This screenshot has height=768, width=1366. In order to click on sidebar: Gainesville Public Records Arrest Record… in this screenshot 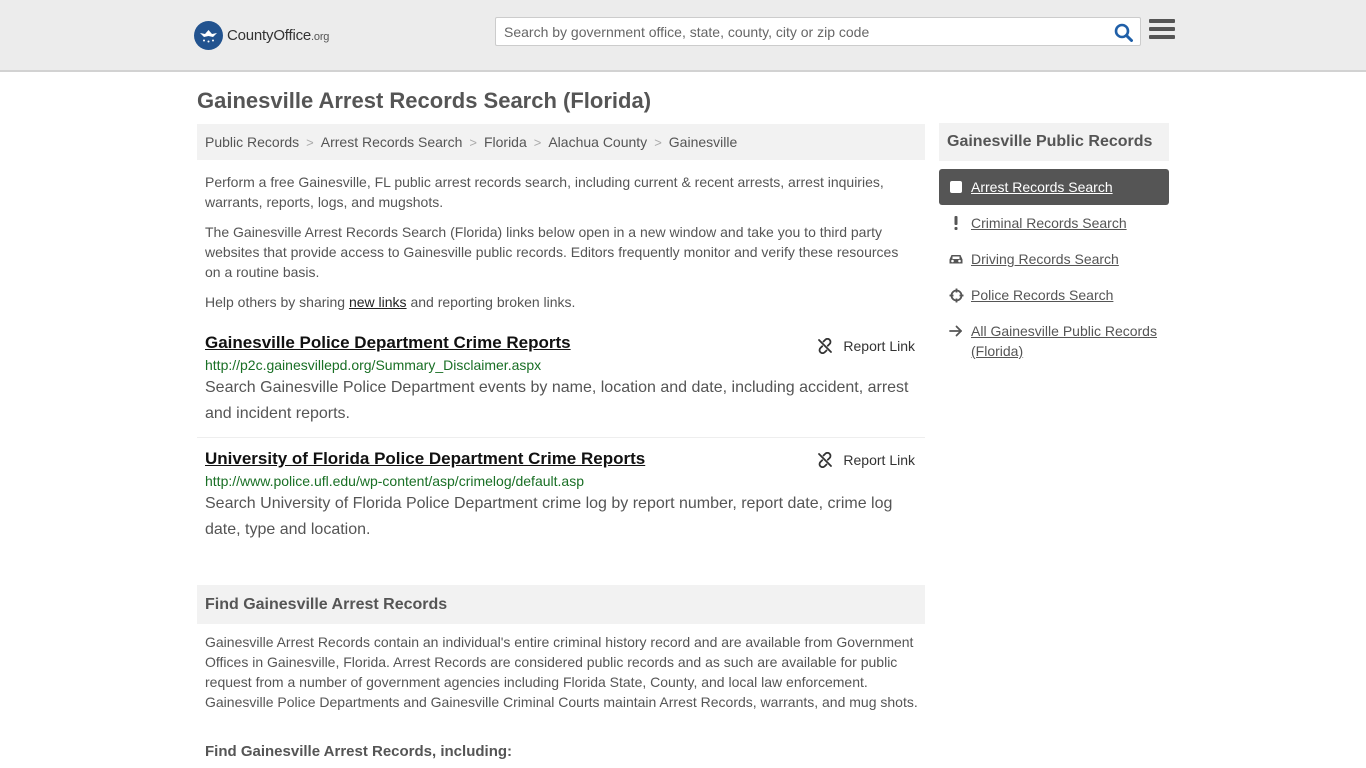, I will do `click(1054, 246)`.